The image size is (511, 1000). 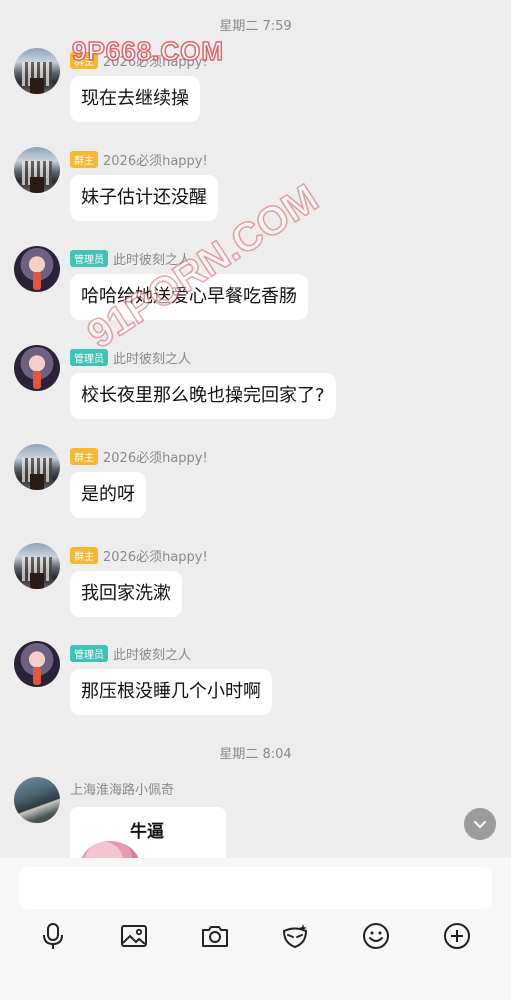 I want to click on composer, so click(x=255, y=929).